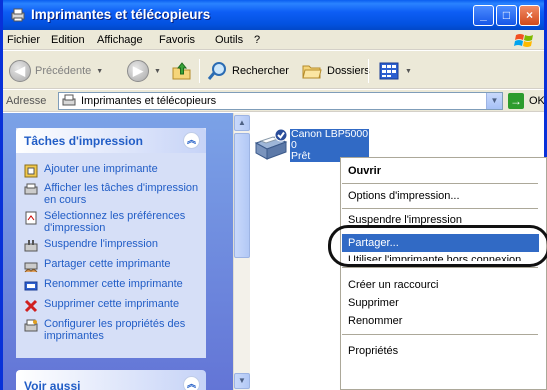 This screenshot has height=390, width=547. I want to click on back-dropdown-icon: ▼, so click(99, 71).